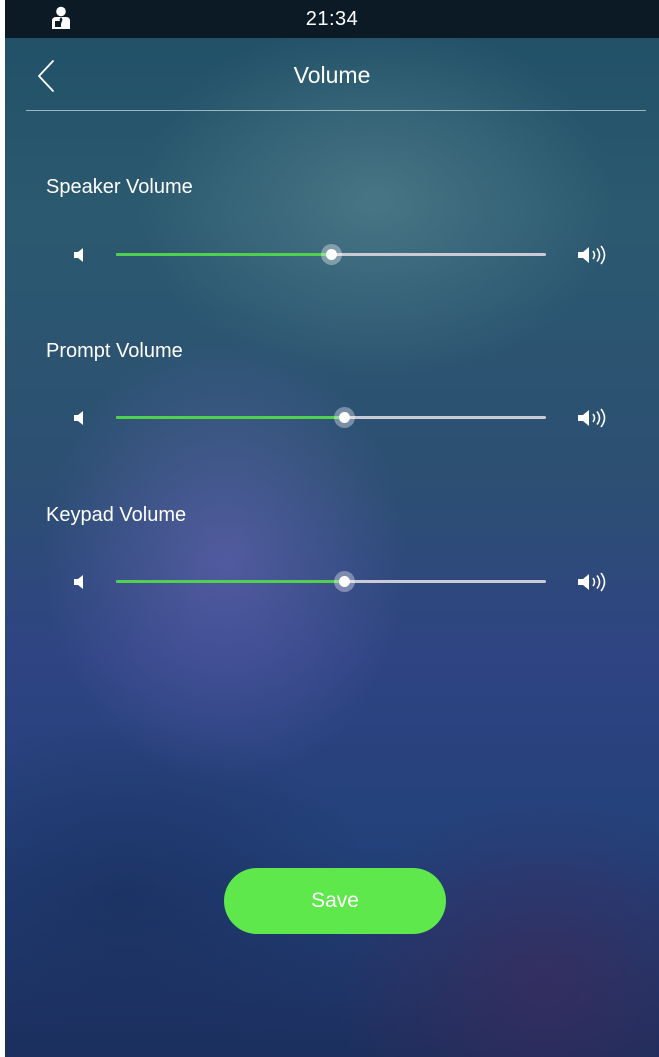 The height and width of the screenshot is (1057, 659). Describe the element at coordinates (119, 187) in the screenshot. I see `speaker-volume-label: Speaker Volume` at that location.